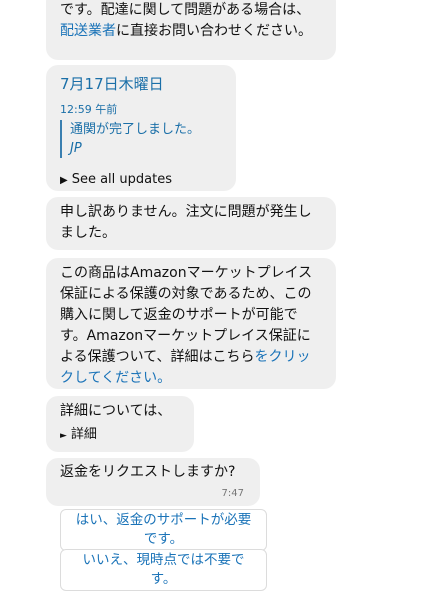  Describe the element at coordinates (83, 434) in the screenshot. I see `details-label: 詳細` at that location.